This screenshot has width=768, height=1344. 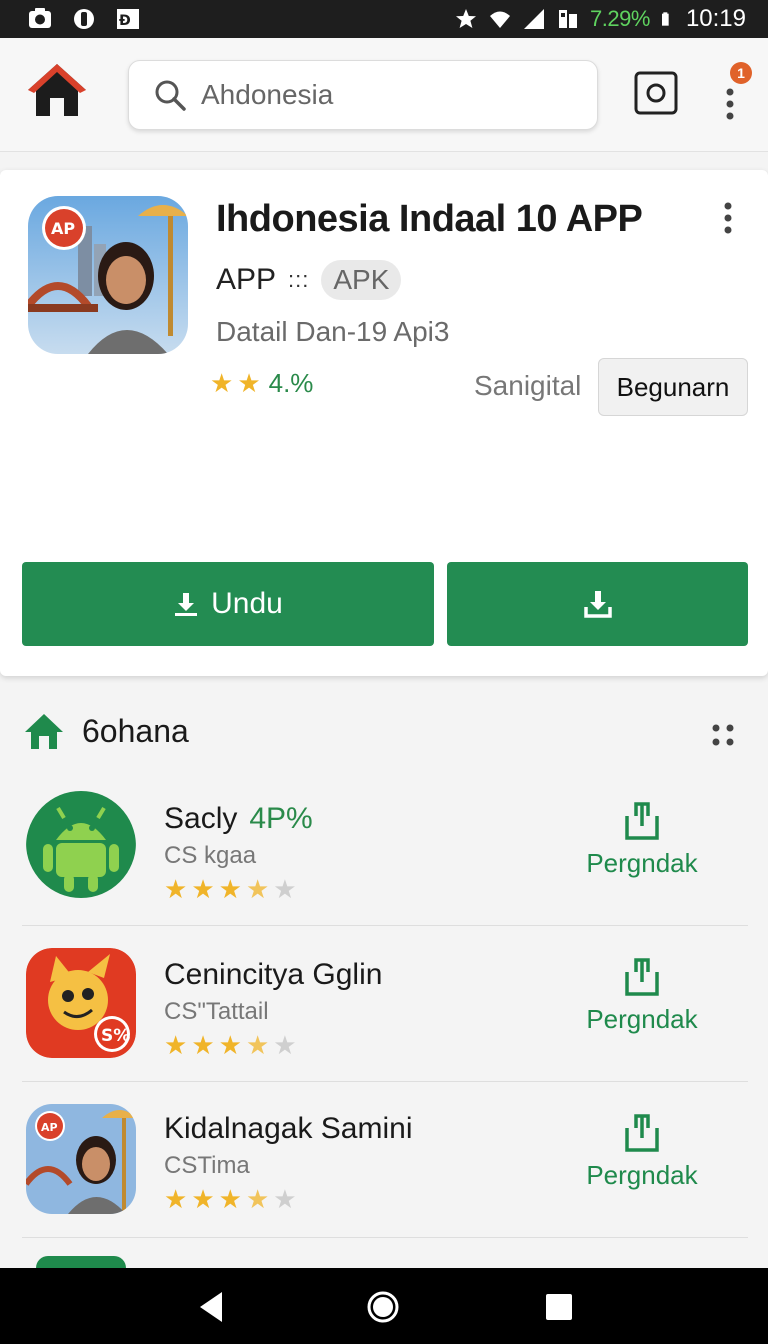 I want to click on download-tray-icon, so click(x=597, y=604).